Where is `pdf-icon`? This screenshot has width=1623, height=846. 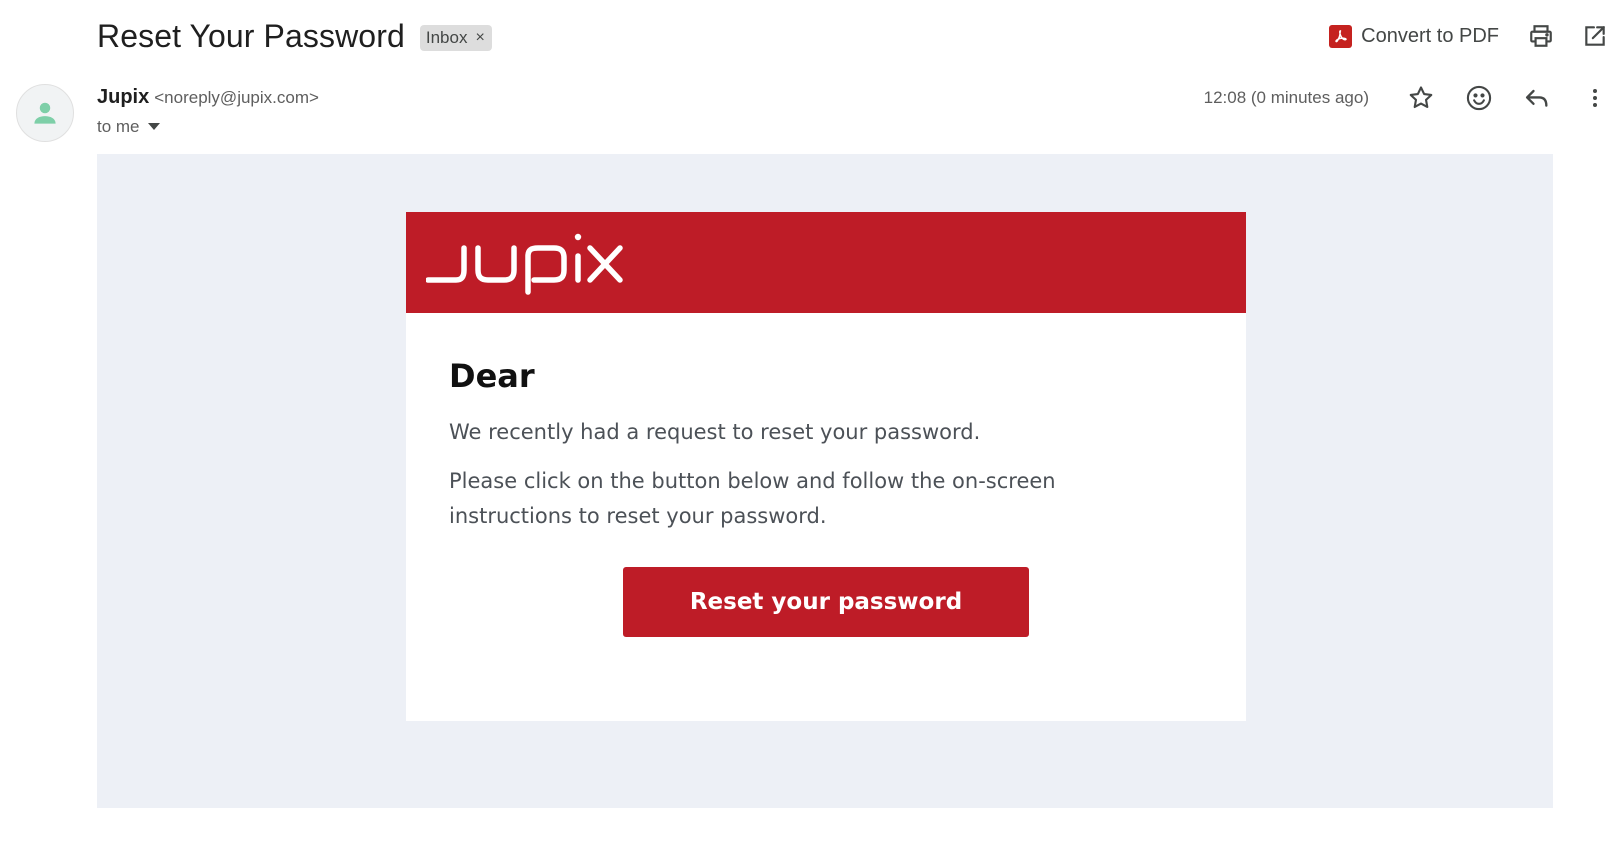
pdf-icon is located at coordinates (1341, 36).